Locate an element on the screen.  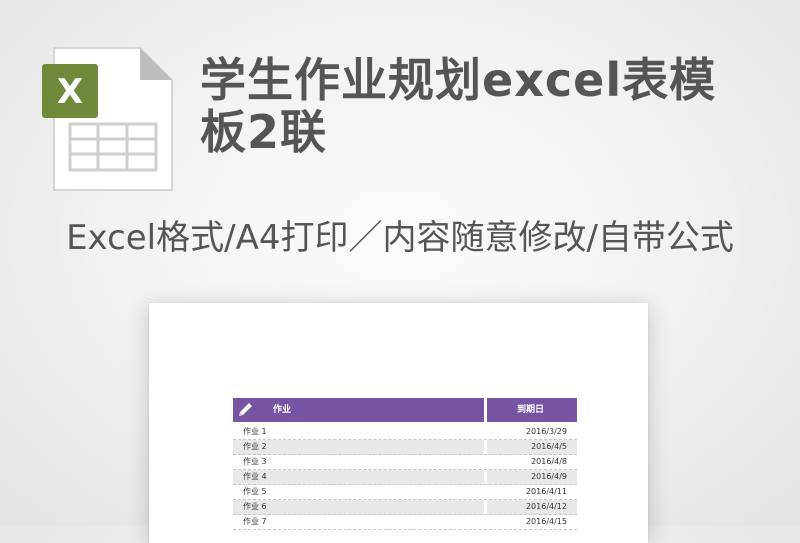
task-cell: 作业 7 is located at coordinates (255, 521).